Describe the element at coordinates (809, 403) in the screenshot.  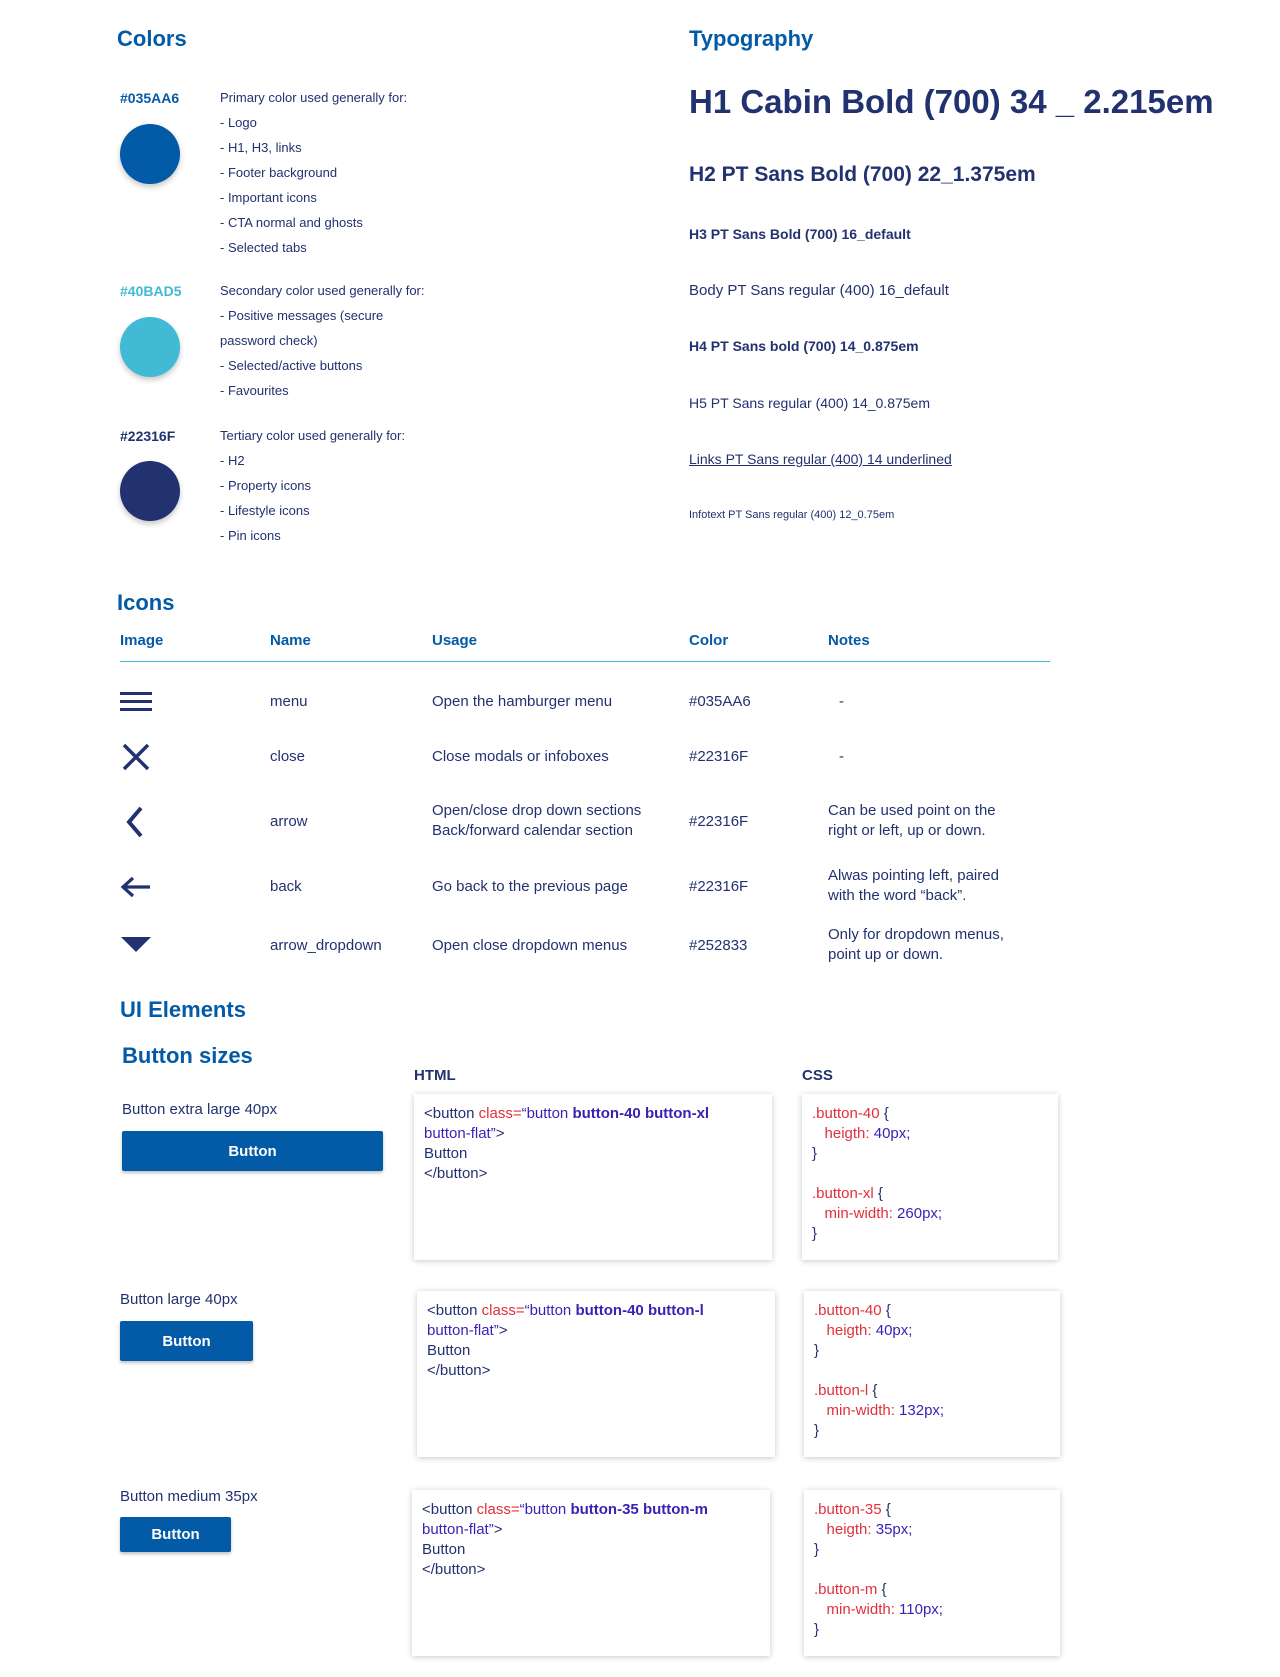
I see `typography-h5-sample: H5 PT Sans regular (400) 14_0.875em` at that location.